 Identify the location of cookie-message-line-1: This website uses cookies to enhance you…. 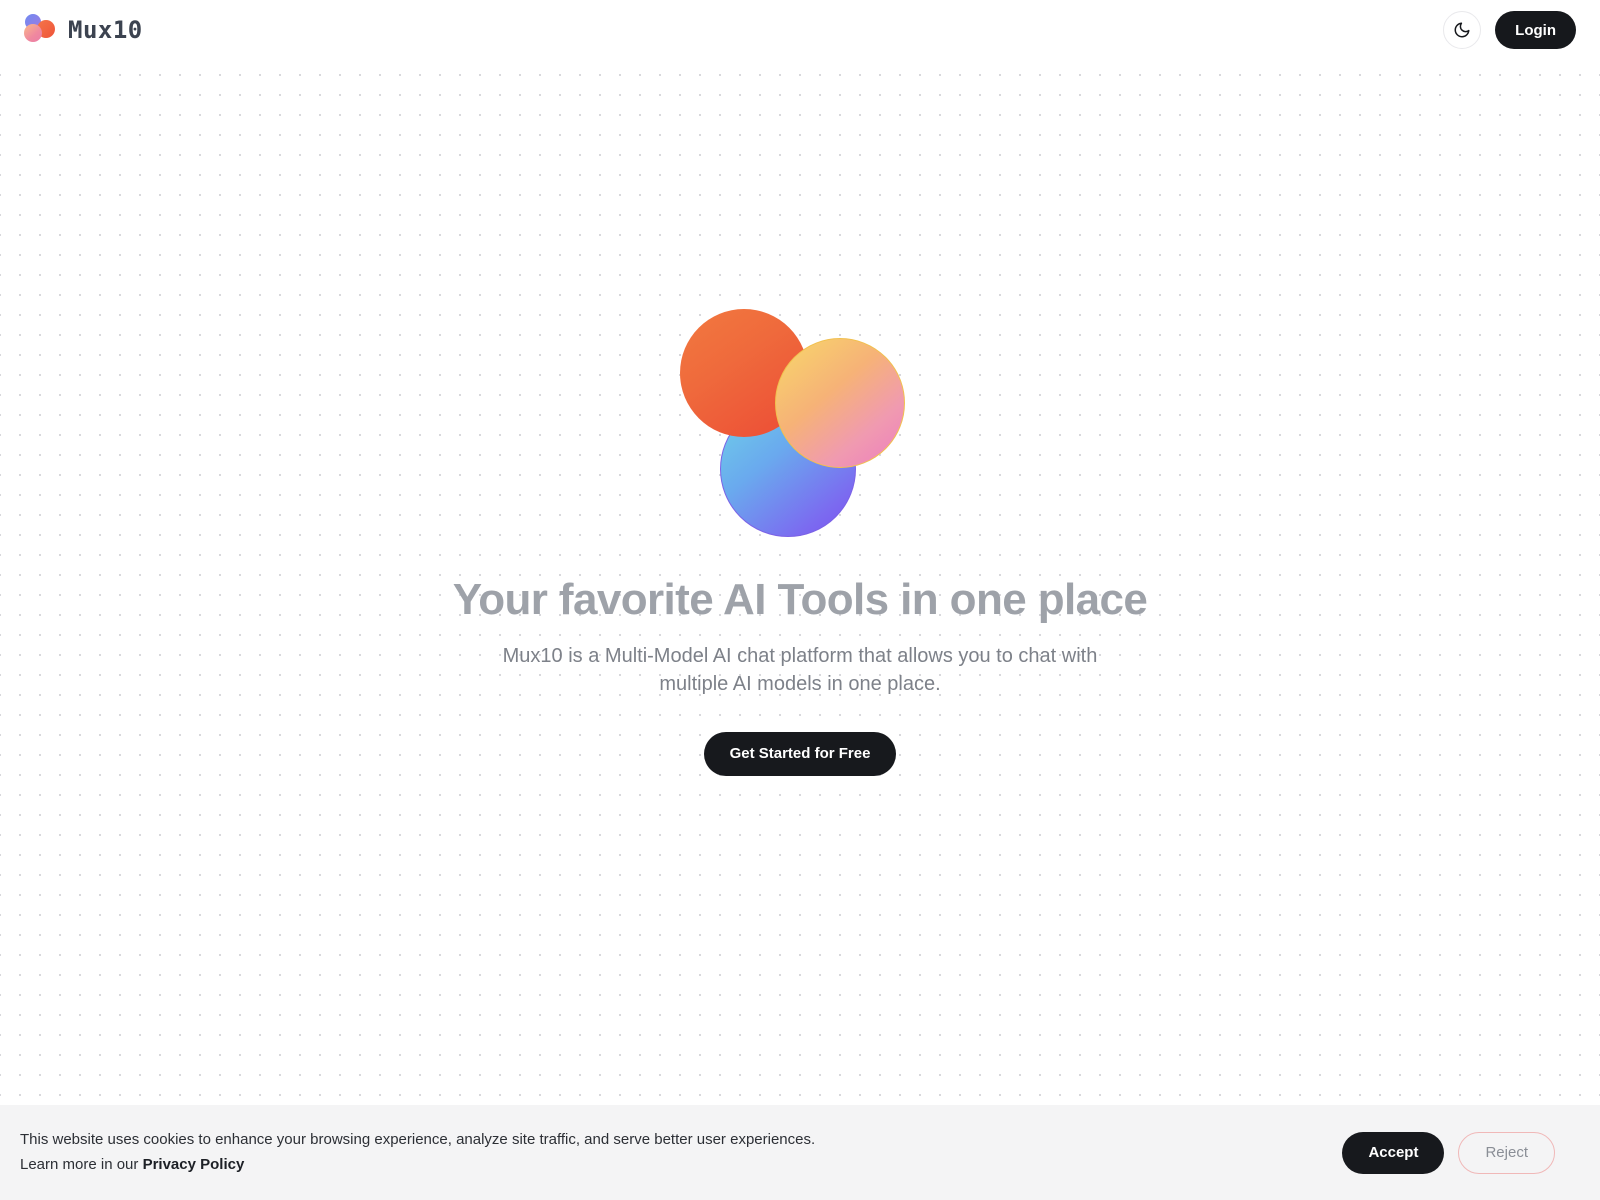
(418, 1139).